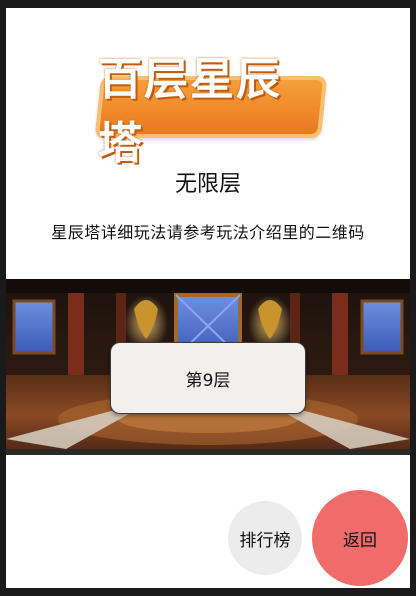  I want to click on logo: 百层星辰塔, so click(211, 111).